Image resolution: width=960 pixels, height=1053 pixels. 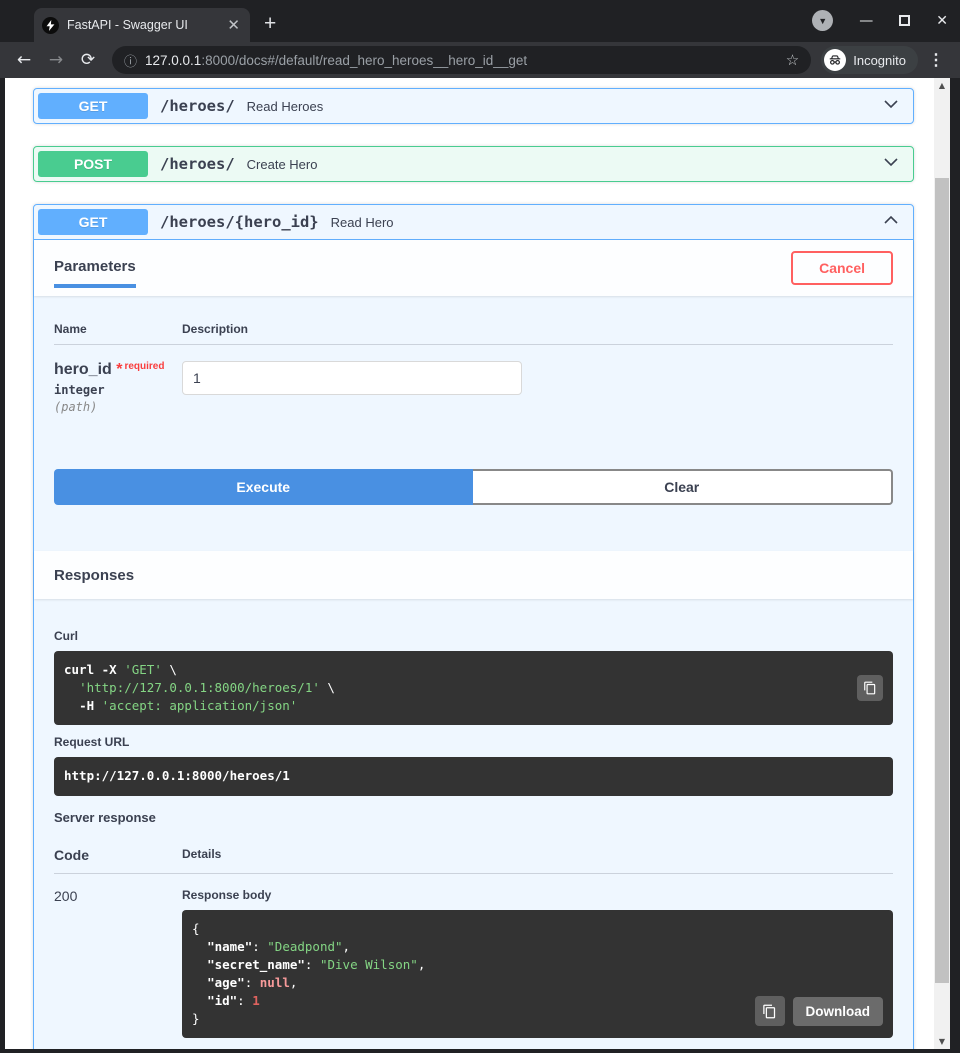 I want to click on opblock-post-heroes: POST /heroes/ Create Hero, so click(x=473, y=164).